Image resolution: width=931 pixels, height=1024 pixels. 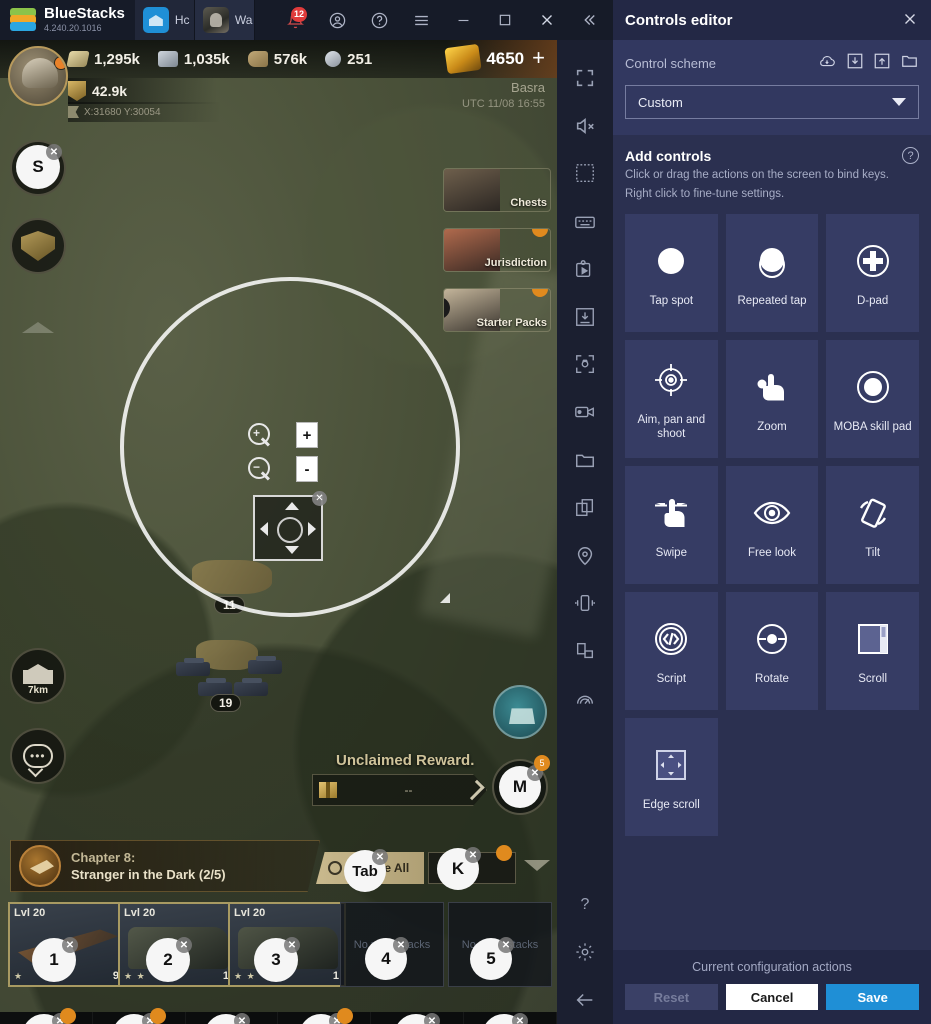 What do you see at coordinates (910, 155) in the screenshot?
I see `question-mark-icon: ?` at bounding box center [910, 155].